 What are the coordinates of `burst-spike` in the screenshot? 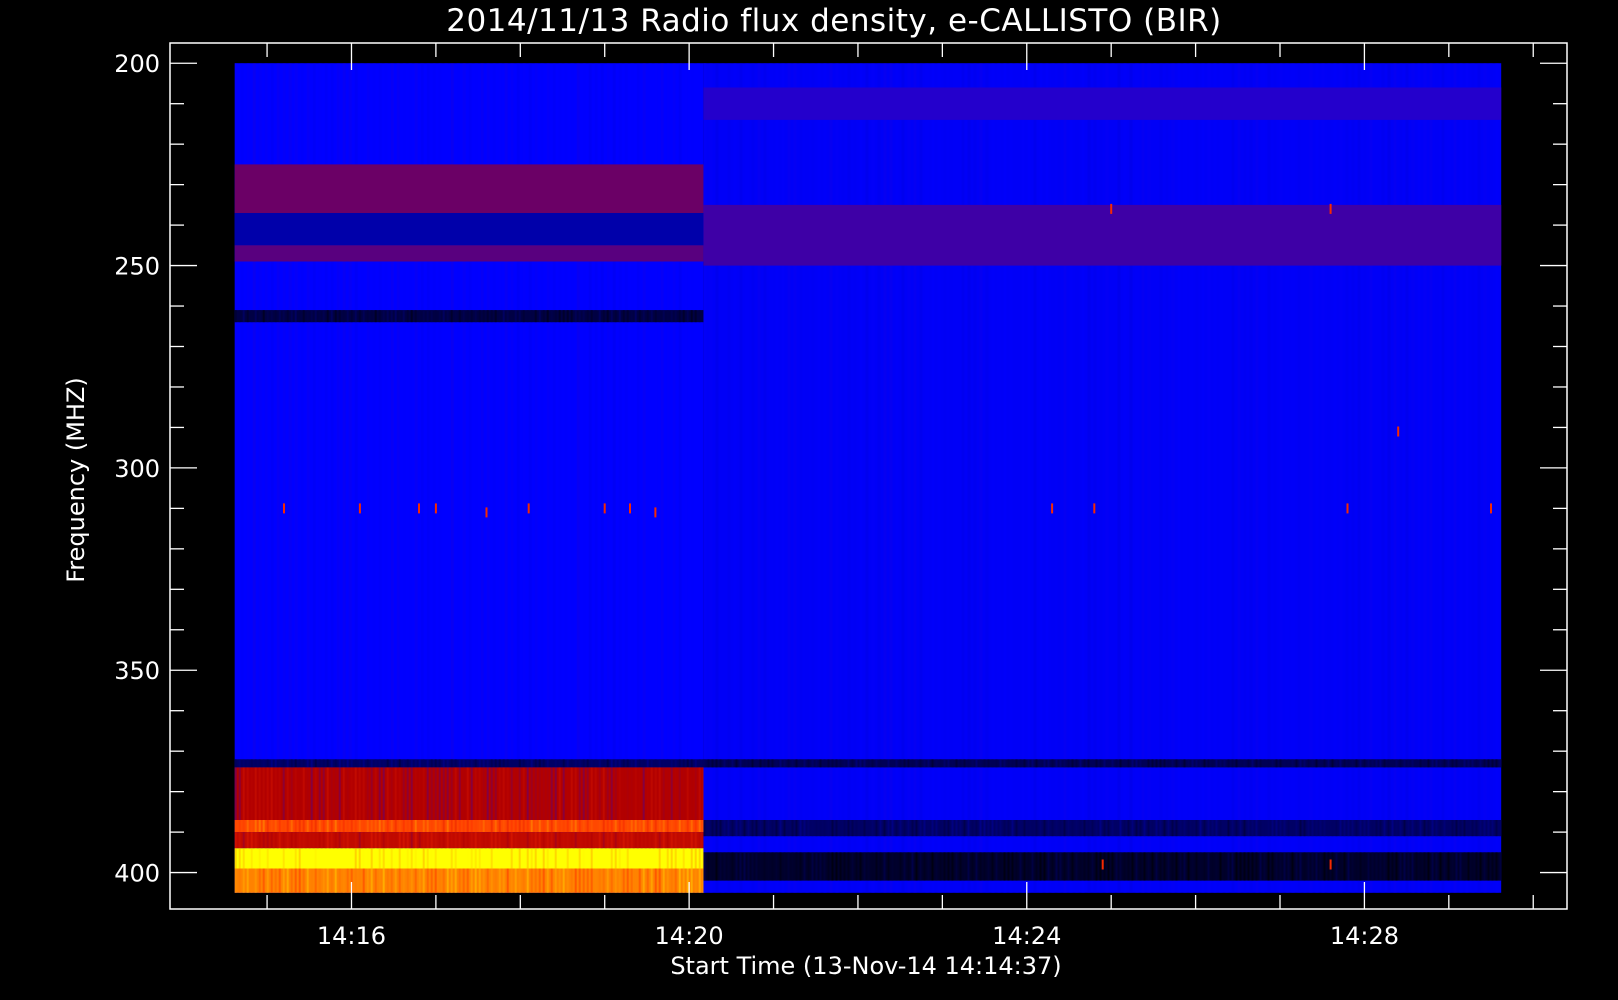 It's located at (1330, 864).